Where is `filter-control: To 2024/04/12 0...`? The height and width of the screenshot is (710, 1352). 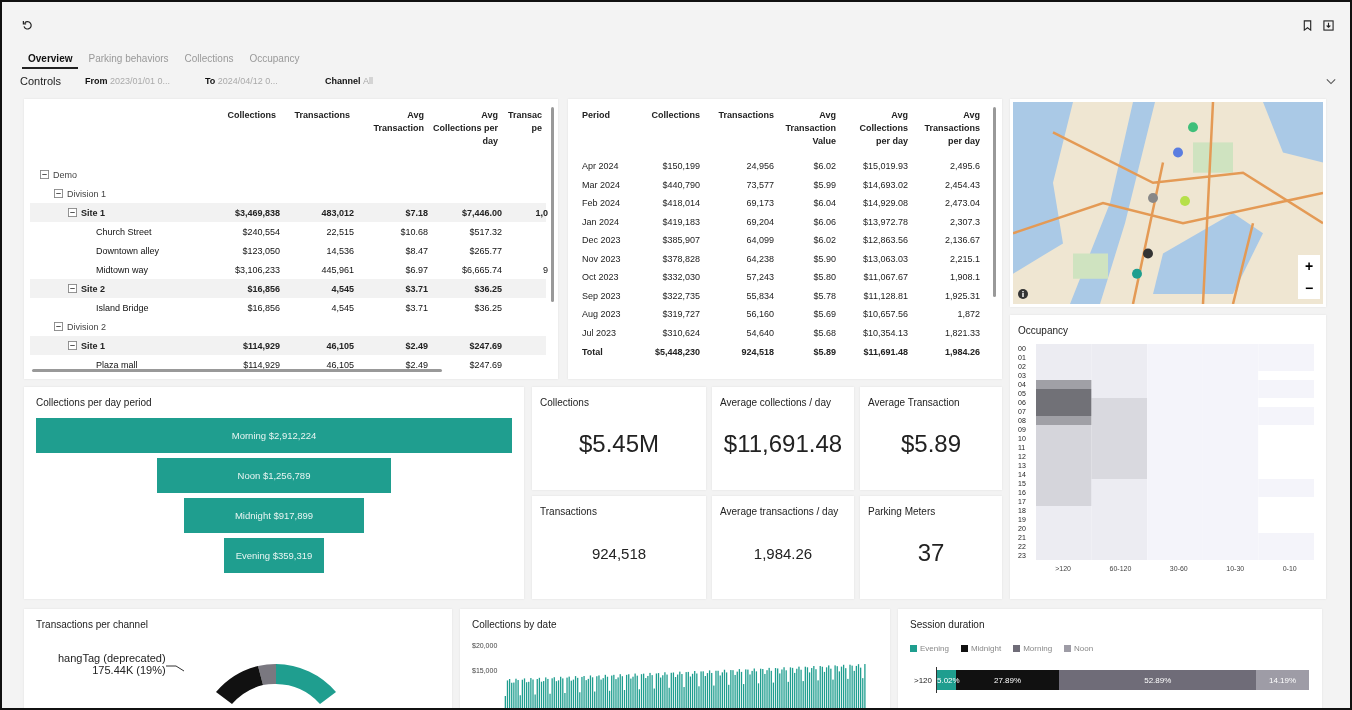
filter-control: To 2024/04/12 0... is located at coordinates (259, 81).